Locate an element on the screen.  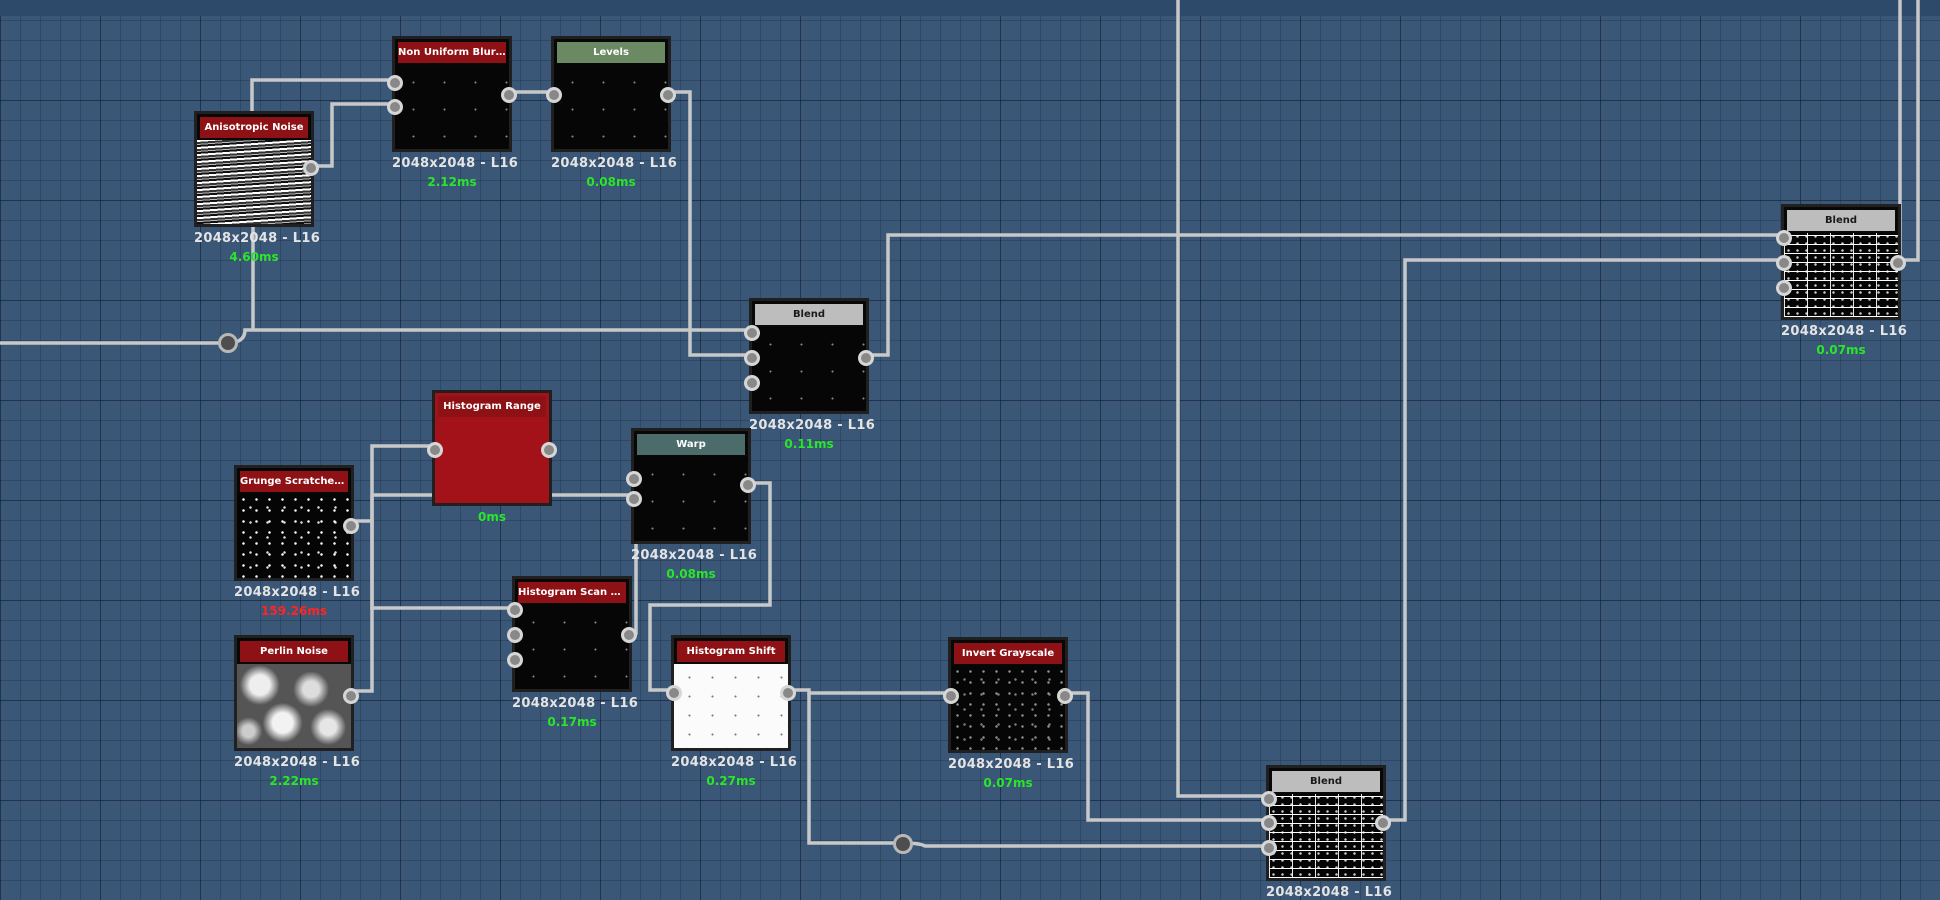
node-title: Grunge Scratches Rough is located at coordinates (294, 481).